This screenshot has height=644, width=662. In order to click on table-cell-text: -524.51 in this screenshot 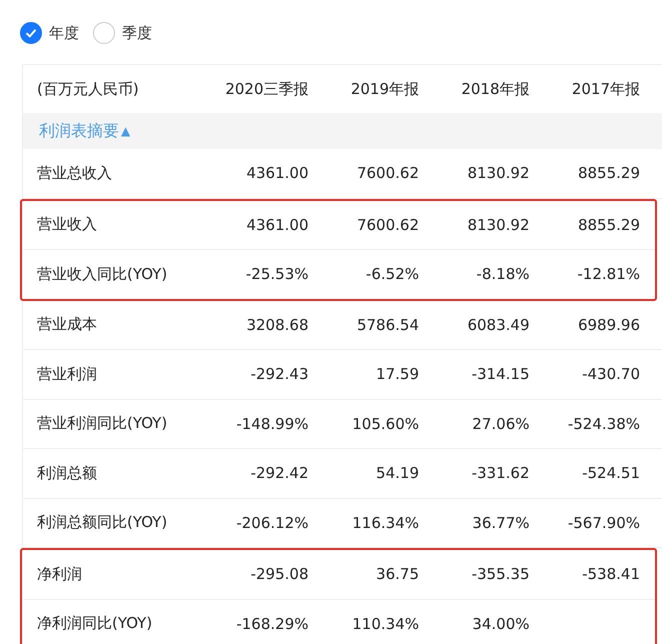, I will do `click(610, 473)`.